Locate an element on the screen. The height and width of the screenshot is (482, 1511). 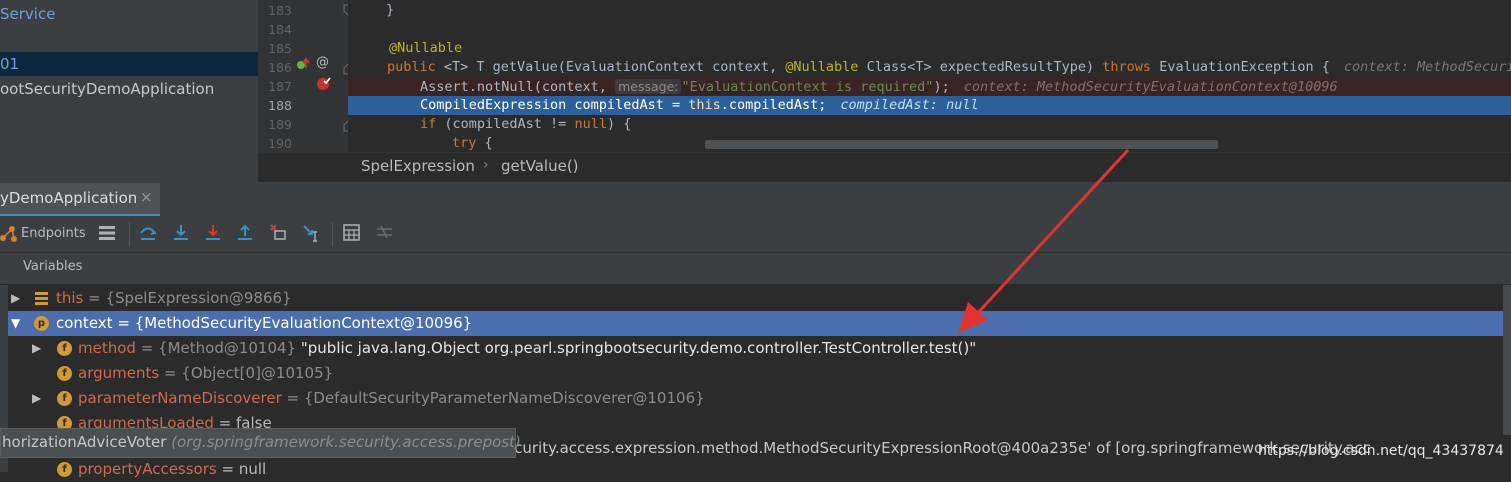
variables-header is located at coordinates (755, 269).